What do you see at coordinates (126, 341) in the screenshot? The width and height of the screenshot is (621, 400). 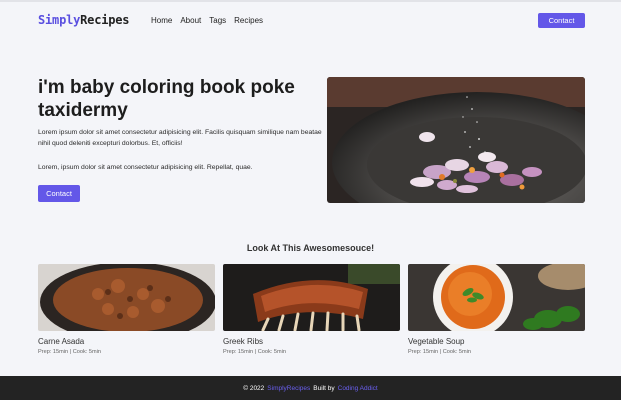 I see `recipe-title-carne-asada: Carne Asada` at bounding box center [126, 341].